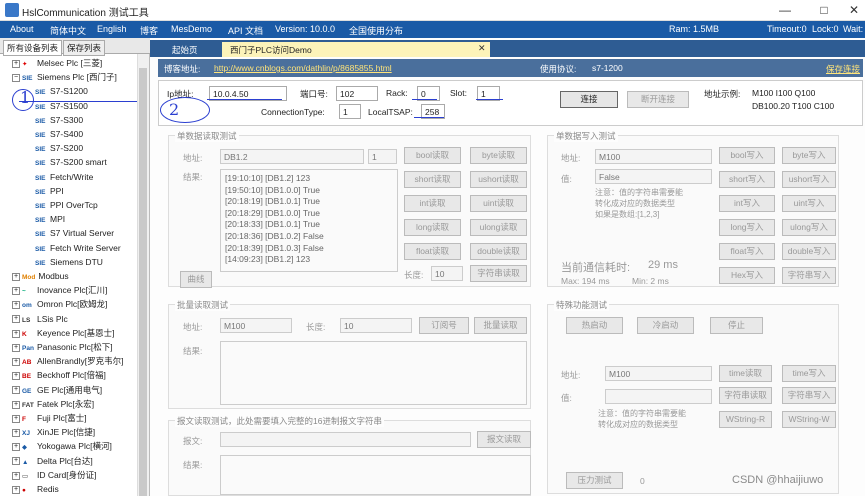 This screenshot has width=865, height=496. What do you see at coordinates (34, 319) in the screenshot?
I see `tree-item: + LS LSis Plc` at bounding box center [34, 319].